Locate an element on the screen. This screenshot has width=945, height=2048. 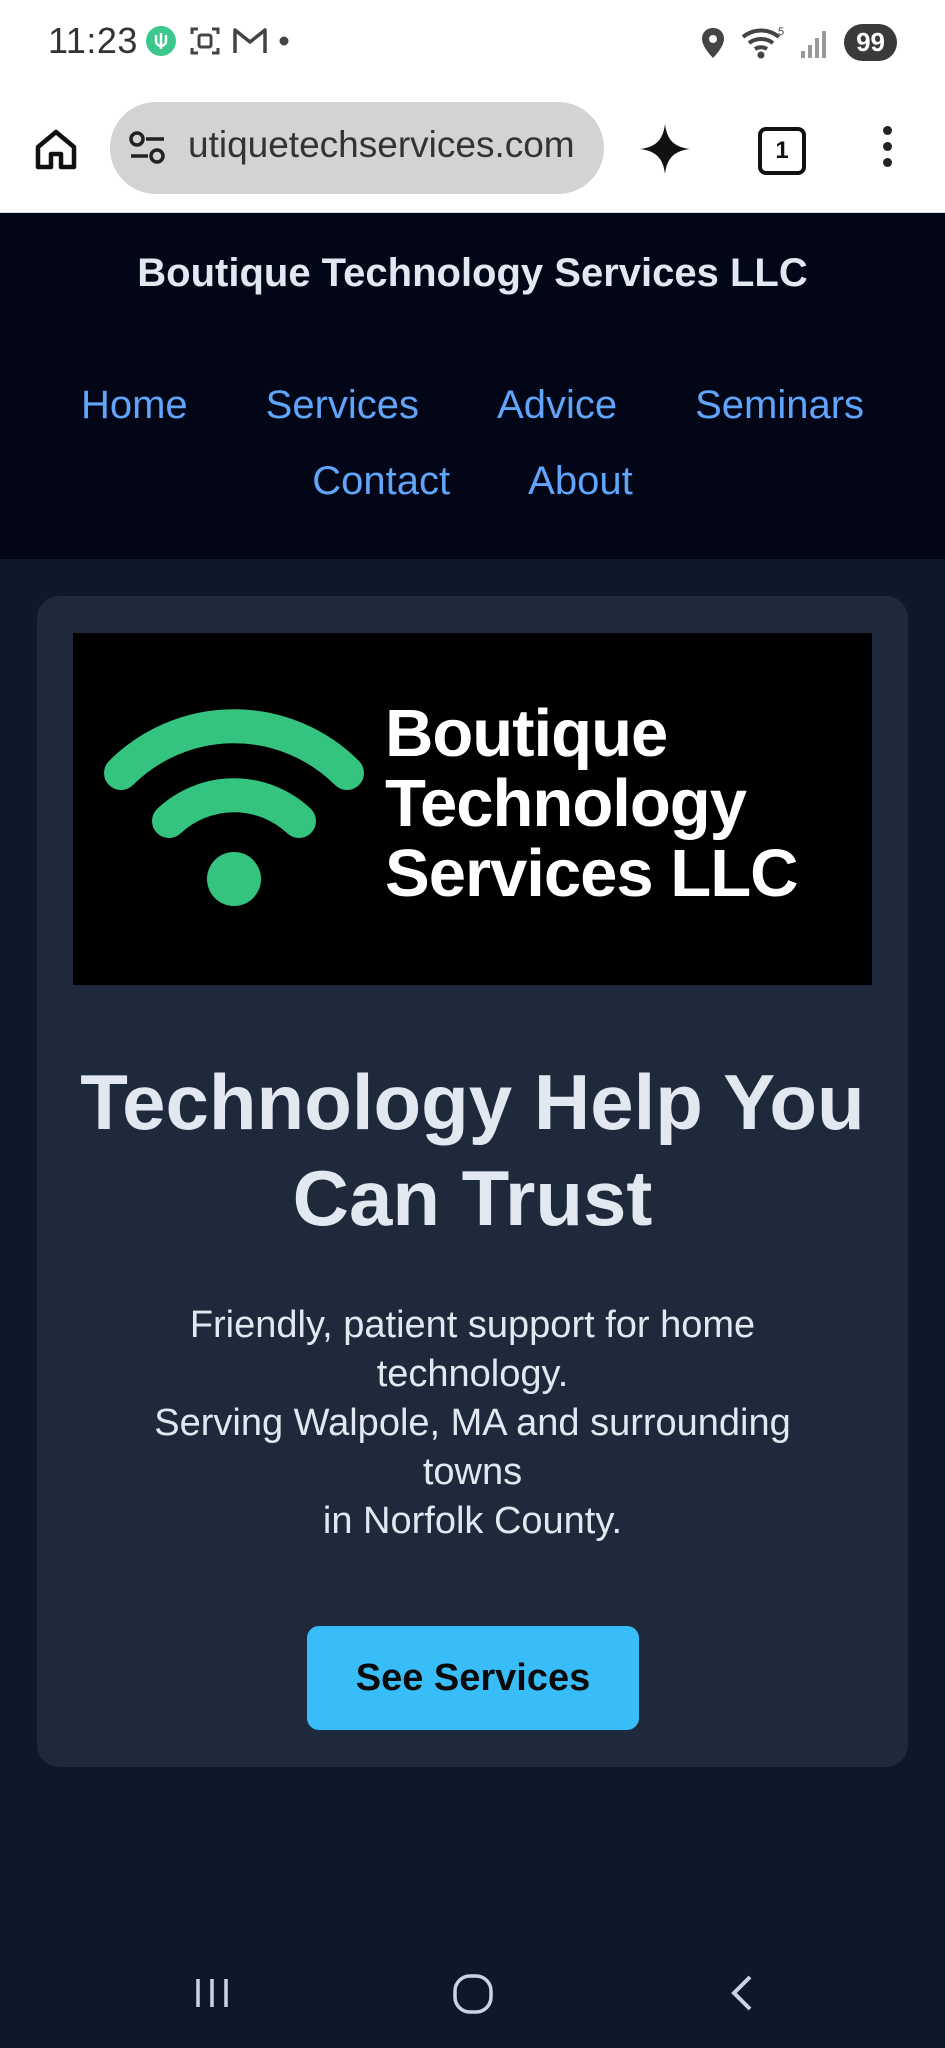
hero-text-line: Friendly, patient support for home is located at coordinates (472, 1325).